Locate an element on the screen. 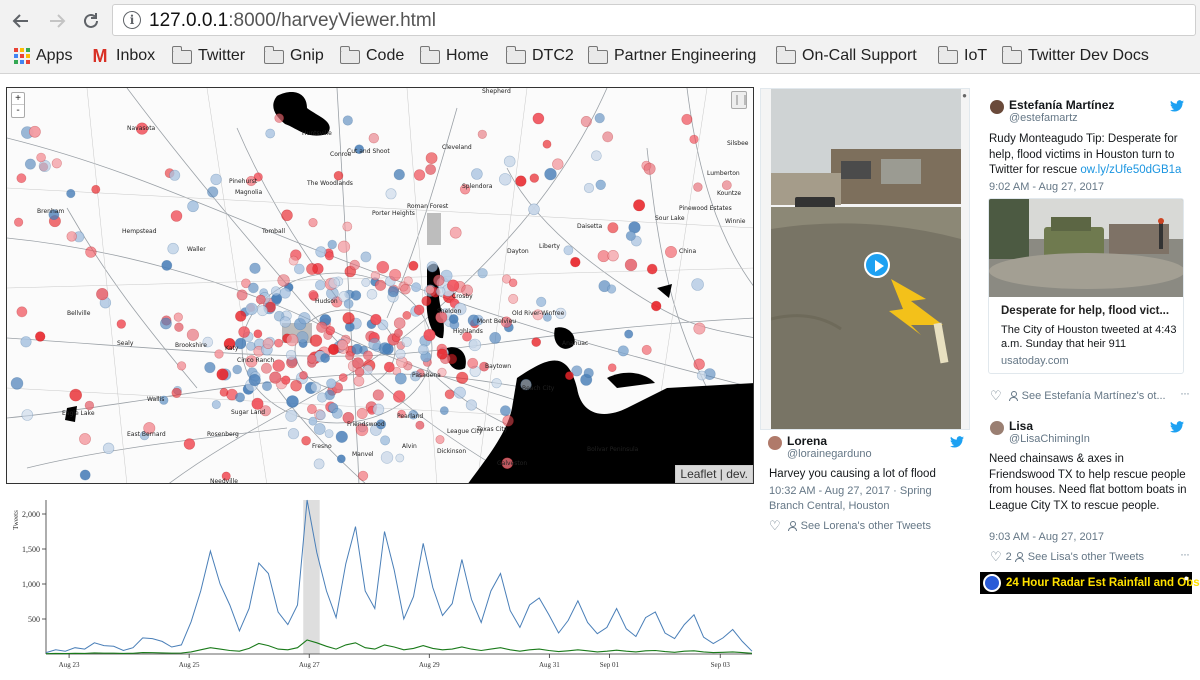  tweet-author-lisa: Lisa @LisaChimingIn is located at coordinates (1040, 432).